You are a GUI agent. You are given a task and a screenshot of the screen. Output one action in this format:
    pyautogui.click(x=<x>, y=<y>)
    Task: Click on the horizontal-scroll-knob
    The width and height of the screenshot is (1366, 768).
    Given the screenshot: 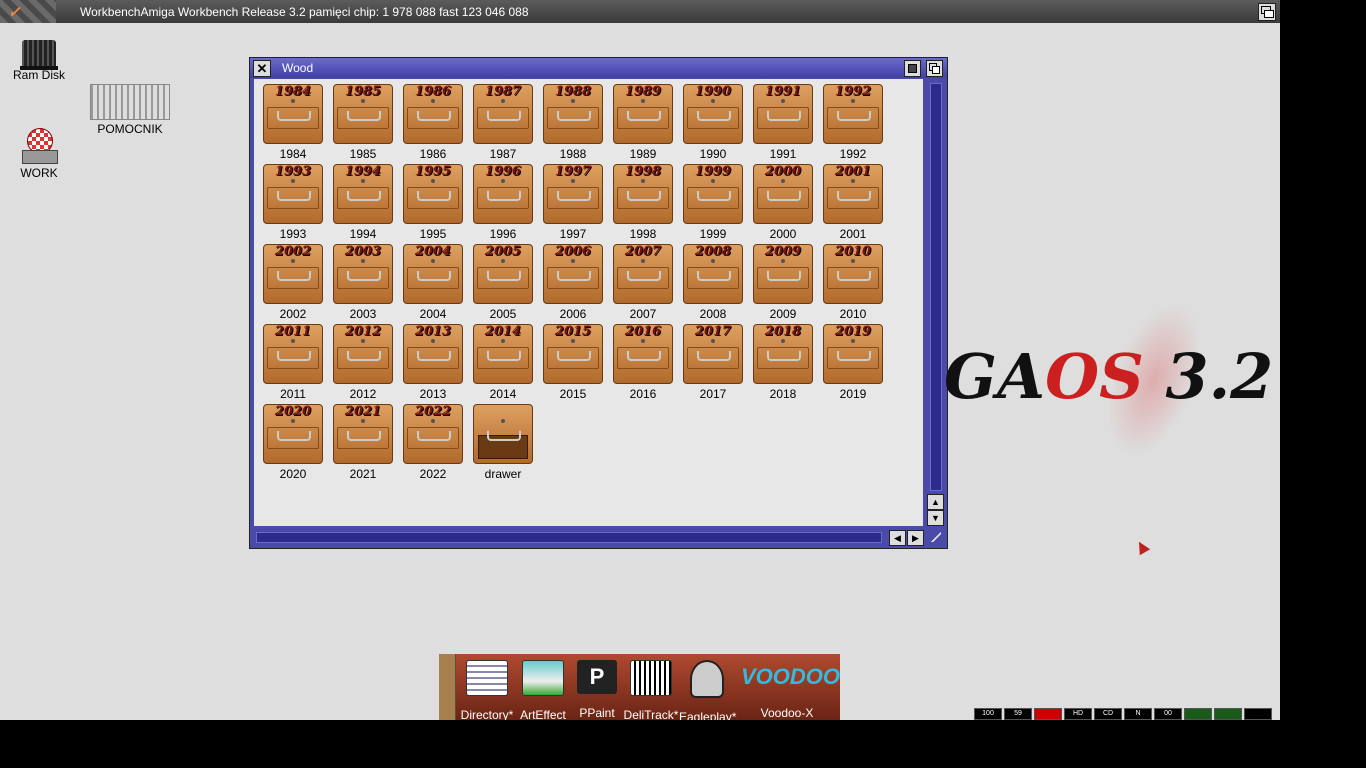 What is the action you would take?
    pyautogui.click(x=569, y=537)
    